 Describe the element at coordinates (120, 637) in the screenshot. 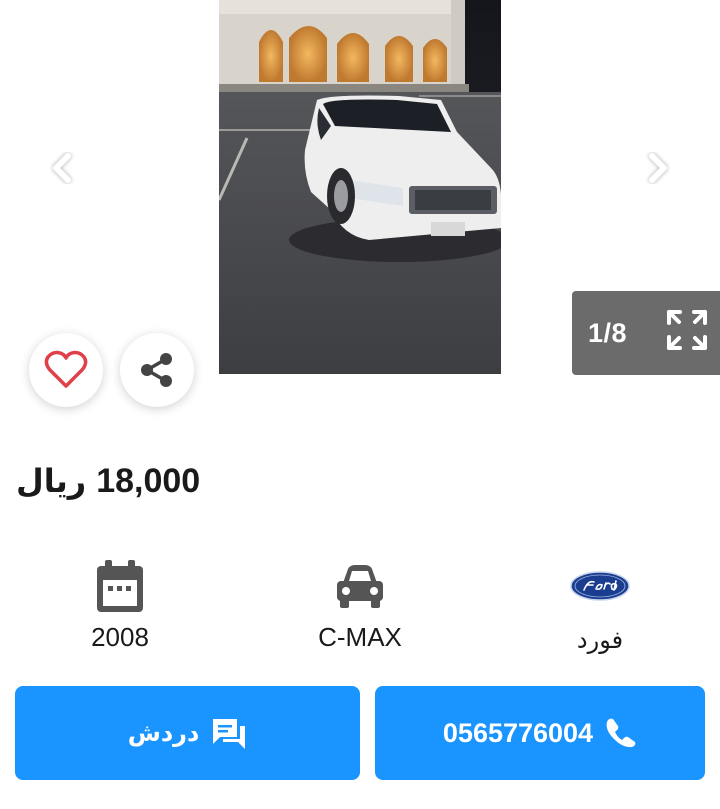

I see `spec-year-value: 2008` at that location.